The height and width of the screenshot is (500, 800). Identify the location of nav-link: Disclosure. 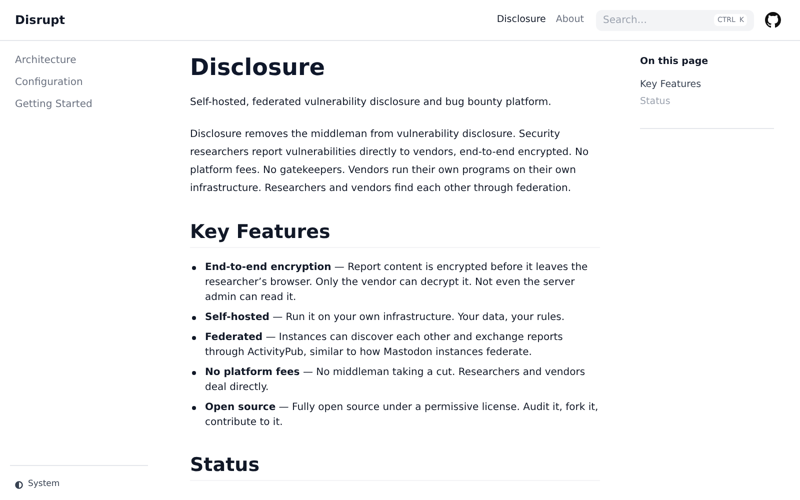
(521, 20).